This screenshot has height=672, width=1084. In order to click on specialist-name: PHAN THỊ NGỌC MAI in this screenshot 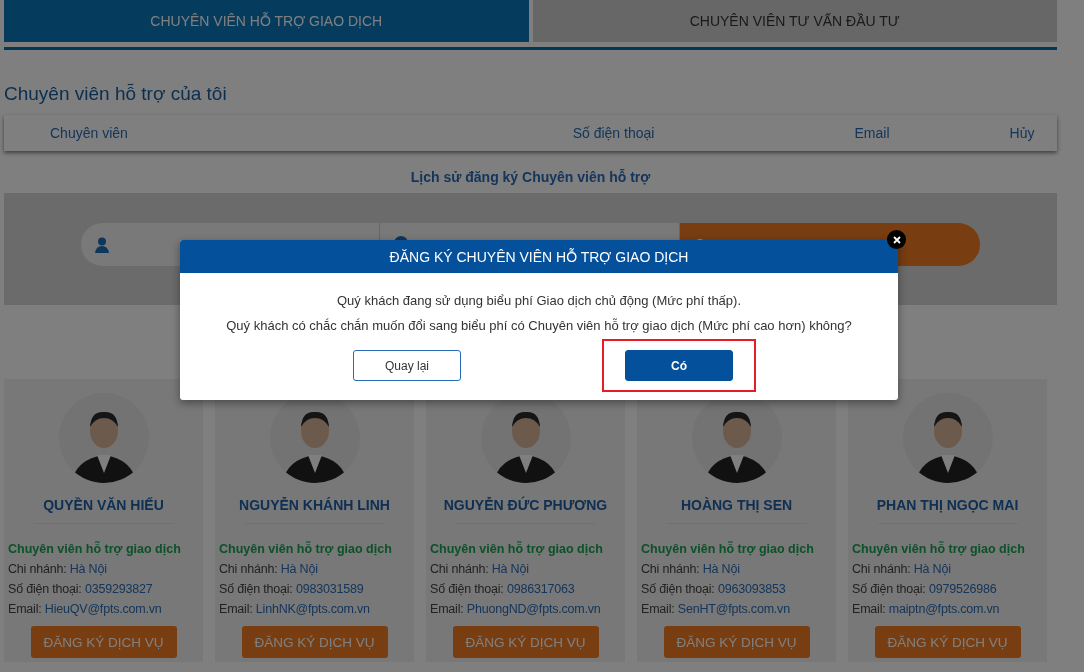, I will do `click(947, 505)`.